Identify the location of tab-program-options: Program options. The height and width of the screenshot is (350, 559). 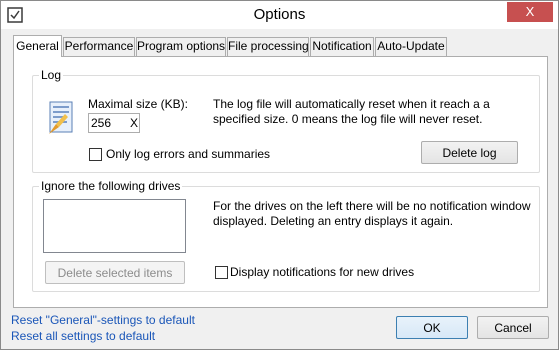
(181, 46).